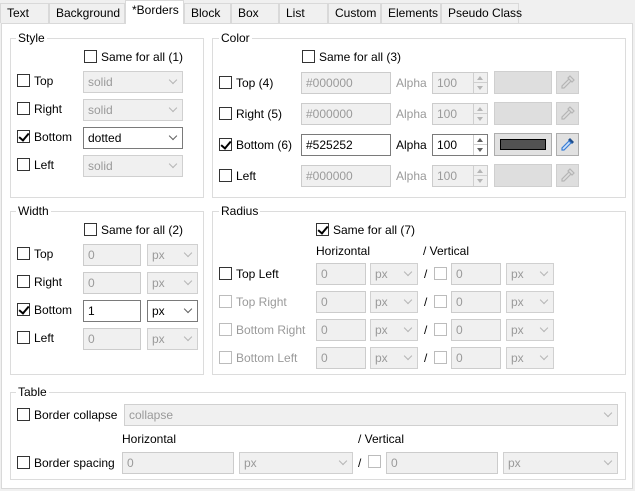  Describe the element at coordinates (346, 83) in the screenshot. I see `color-top-input: #000000` at that location.